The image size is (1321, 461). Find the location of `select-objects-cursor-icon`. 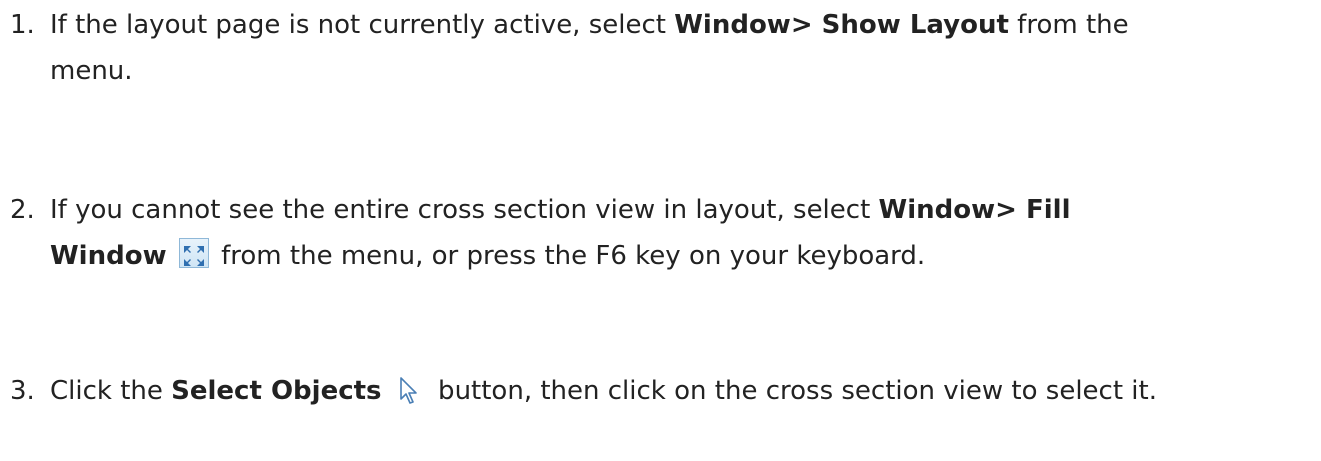

select-objects-cursor-icon is located at coordinates (410, 389).